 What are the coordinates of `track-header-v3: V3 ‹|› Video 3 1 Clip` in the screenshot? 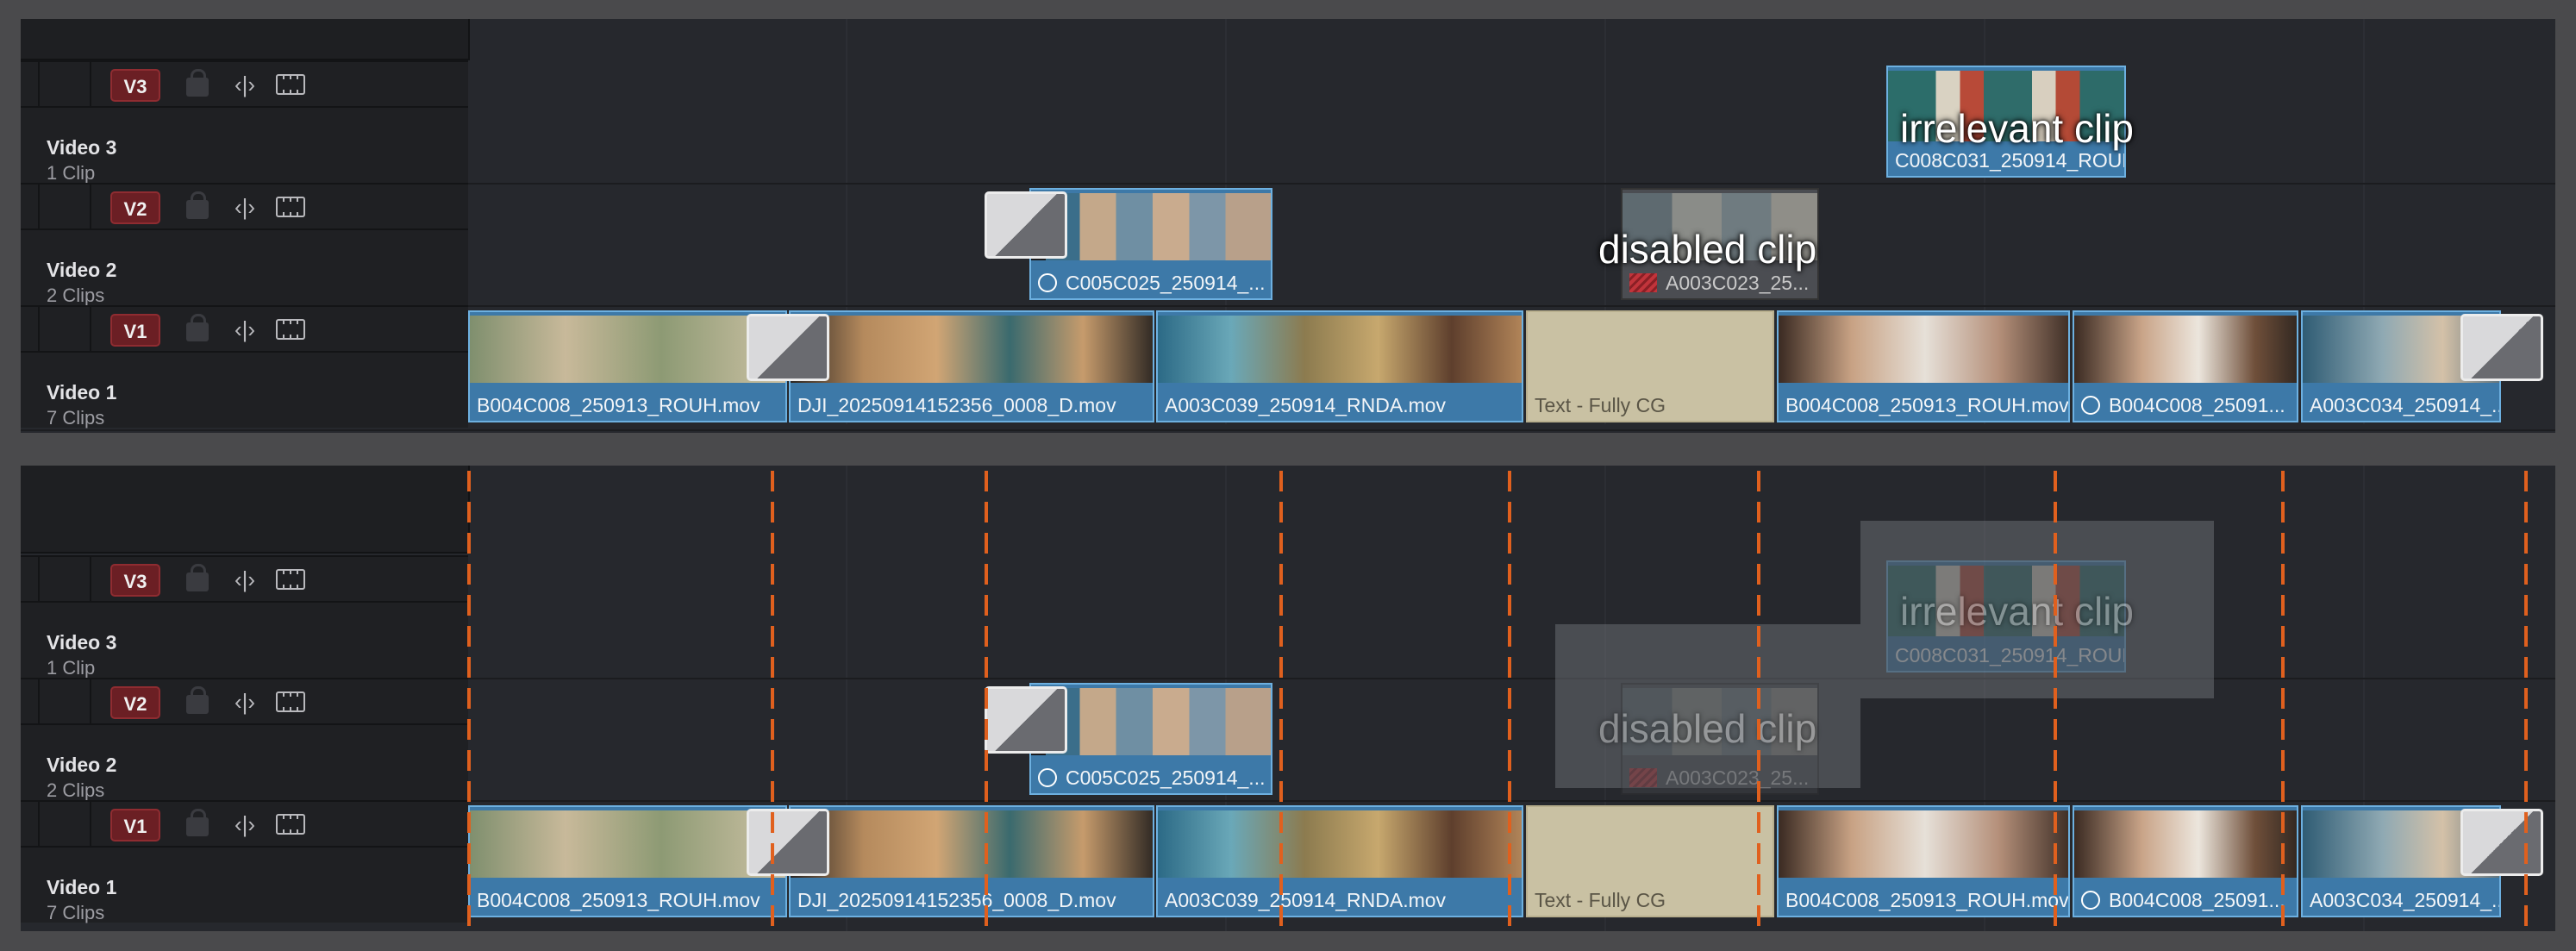 It's located at (244, 122).